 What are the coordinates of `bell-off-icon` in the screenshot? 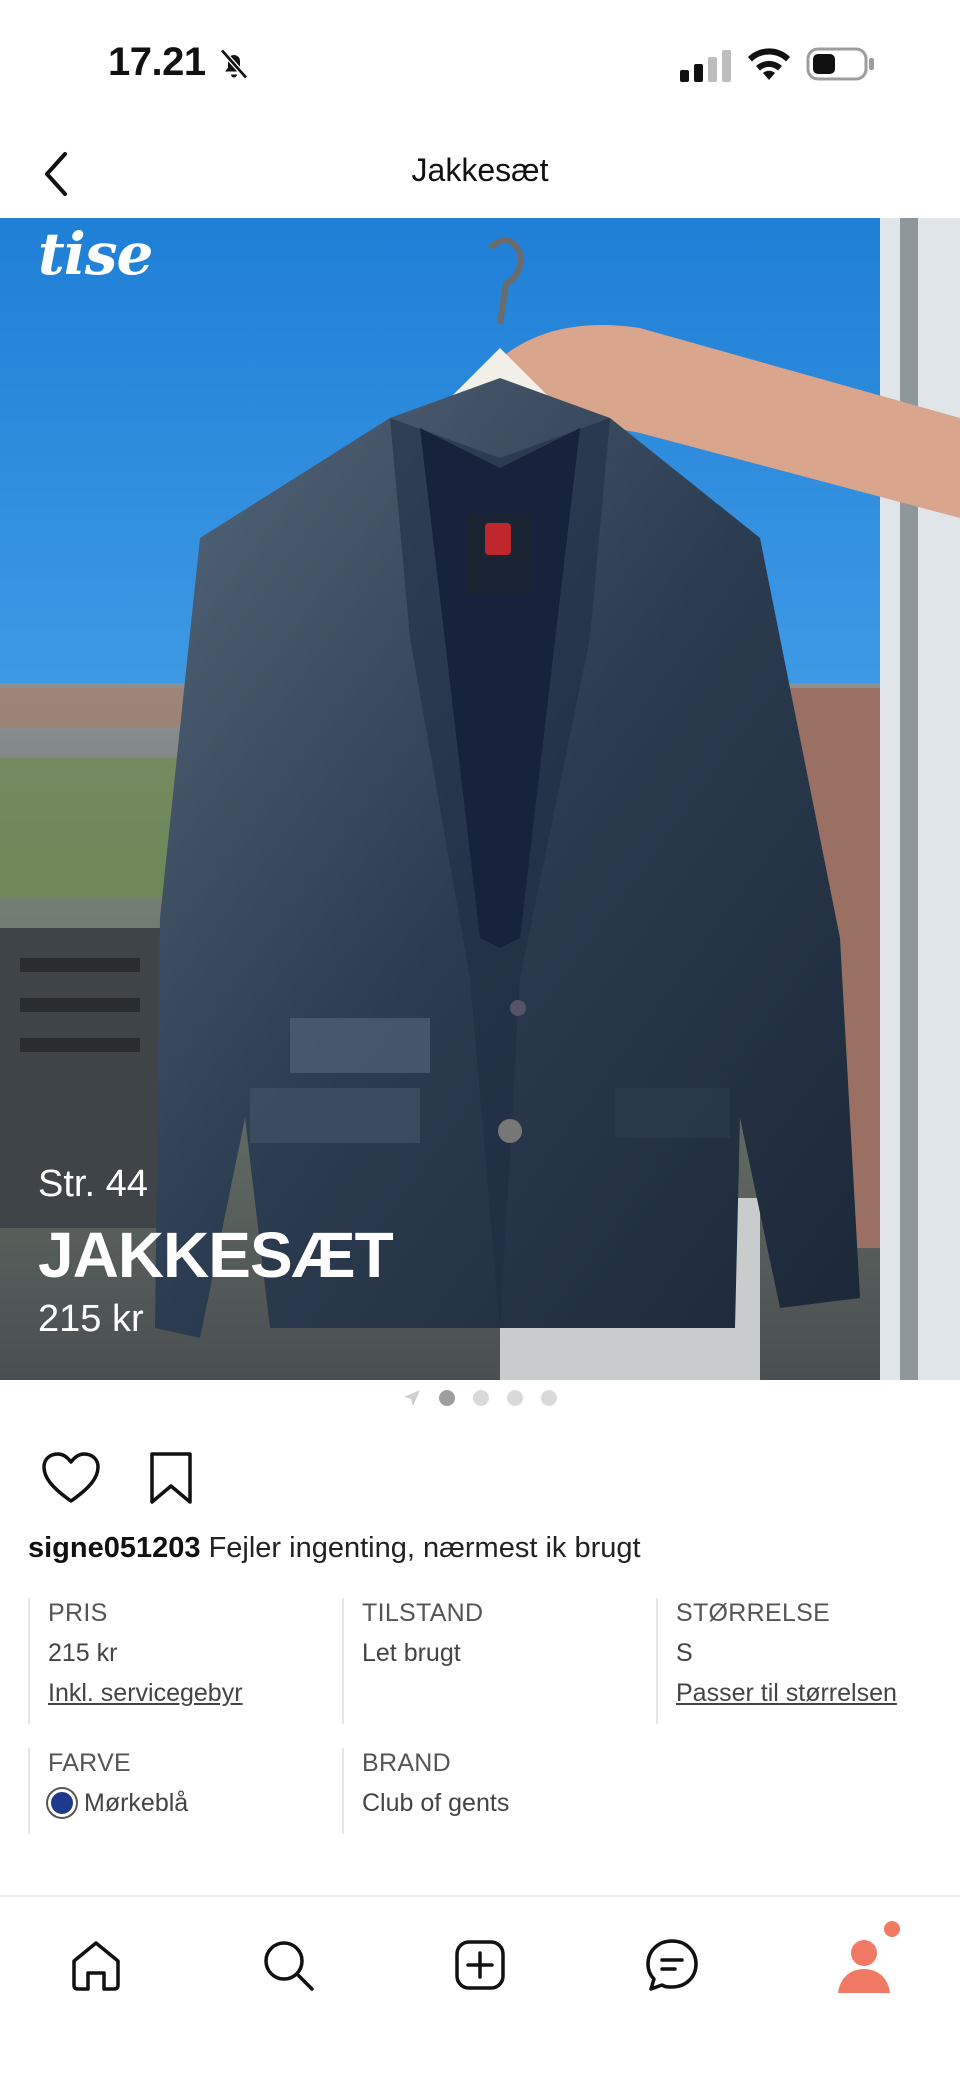 It's located at (234, 64).